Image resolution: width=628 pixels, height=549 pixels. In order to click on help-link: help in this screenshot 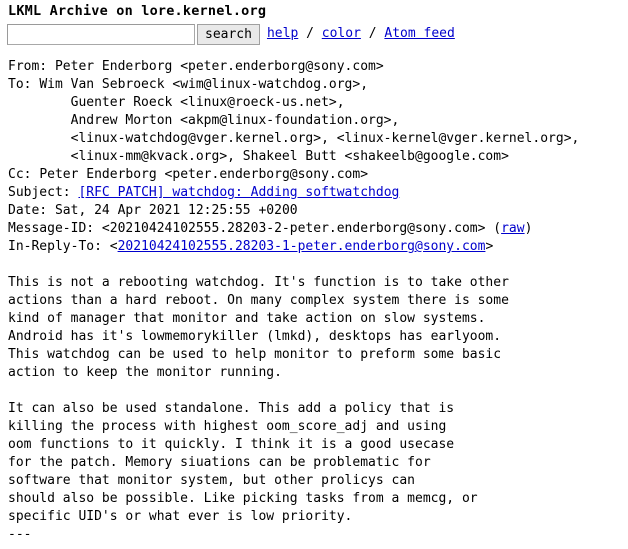, I will do `click(282, 33)`.